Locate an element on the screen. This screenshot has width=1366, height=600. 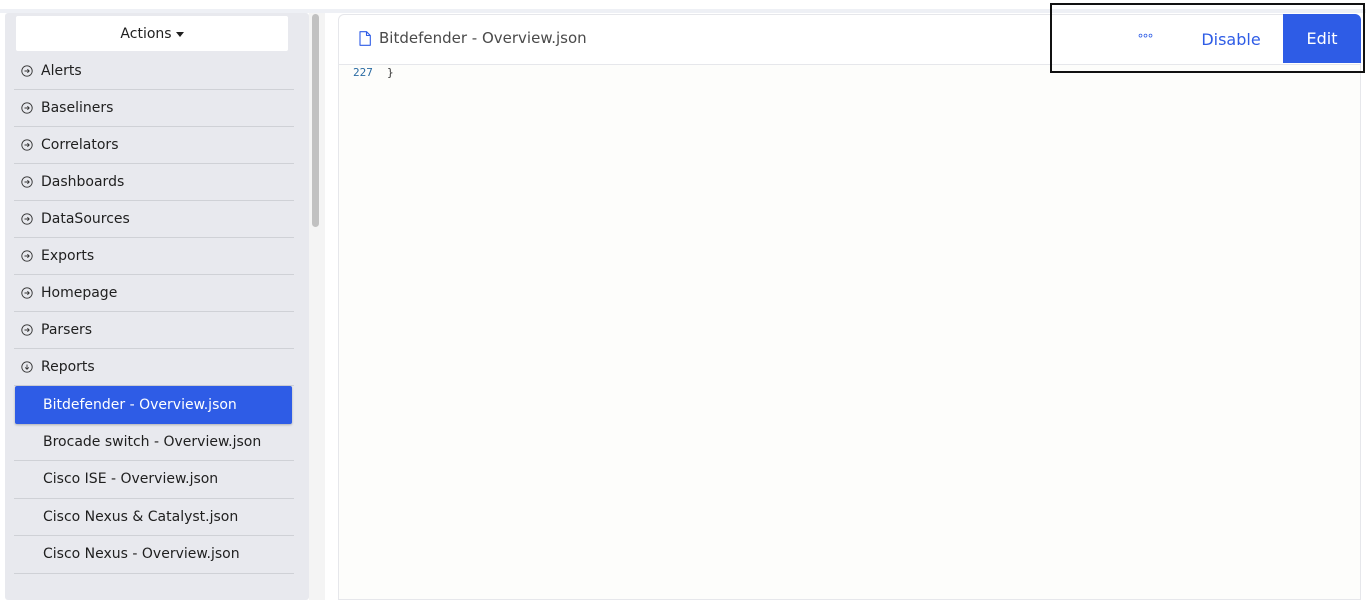
report-file-item-bitdefender: Bitdefender - Overview.json is located at coordinates (153, 405).